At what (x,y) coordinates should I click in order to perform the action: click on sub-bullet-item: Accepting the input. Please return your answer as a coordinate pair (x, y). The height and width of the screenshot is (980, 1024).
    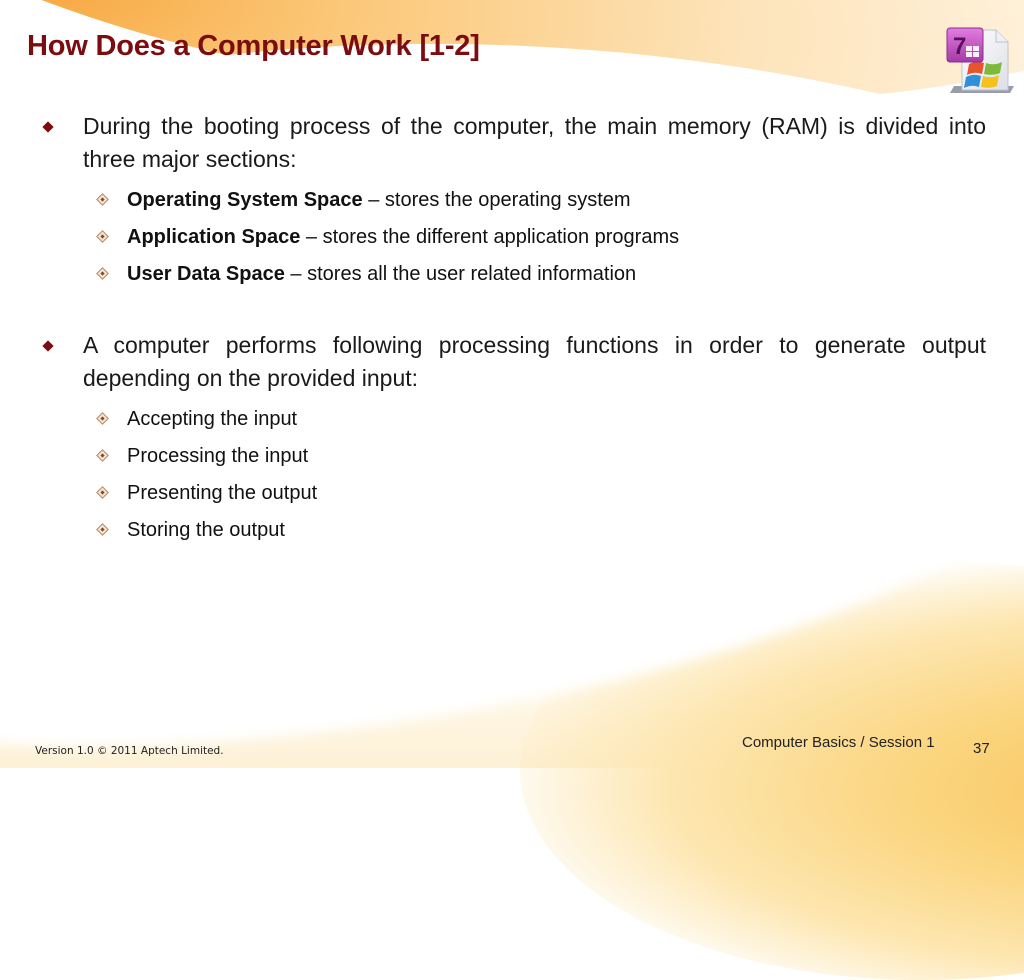
    Looking at the image, I should click on (515, 419).